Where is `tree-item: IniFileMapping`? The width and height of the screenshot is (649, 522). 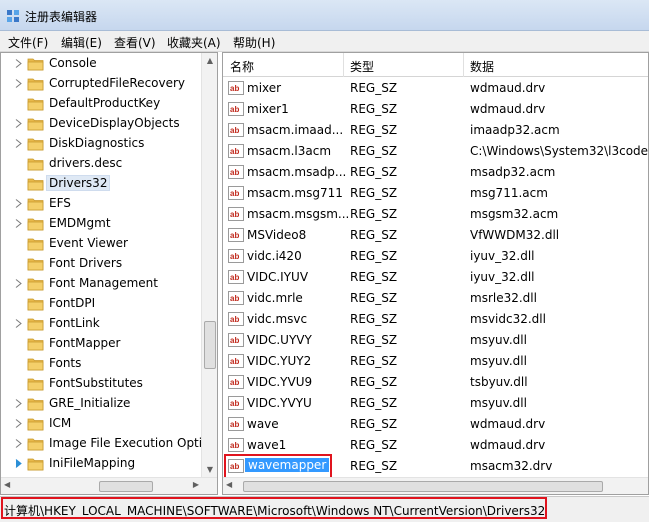 tree-item: IniFileMapping is located at coordinates (101, 464).